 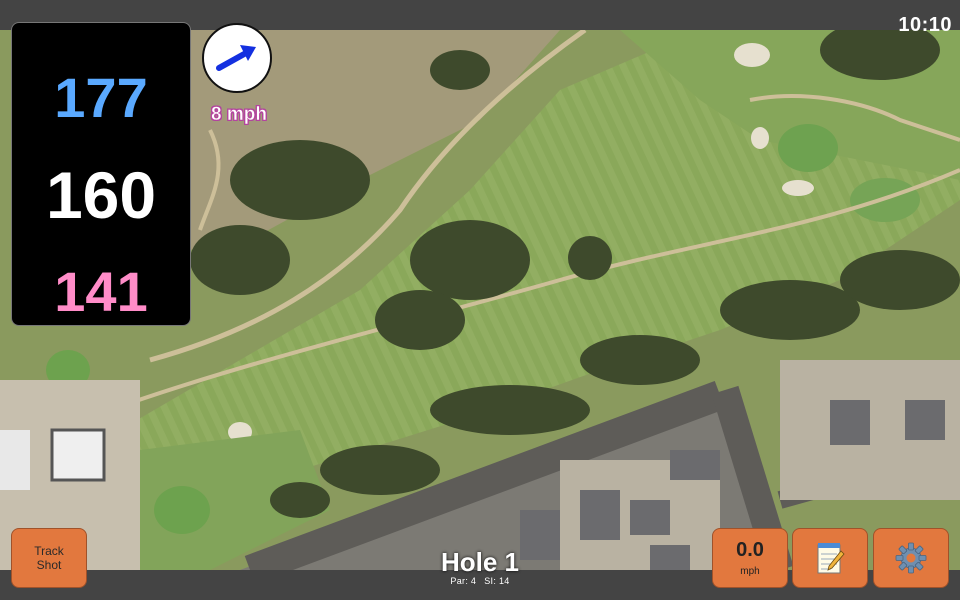 I want to click on speed-value: 0.0, so click(x=750, y=550).